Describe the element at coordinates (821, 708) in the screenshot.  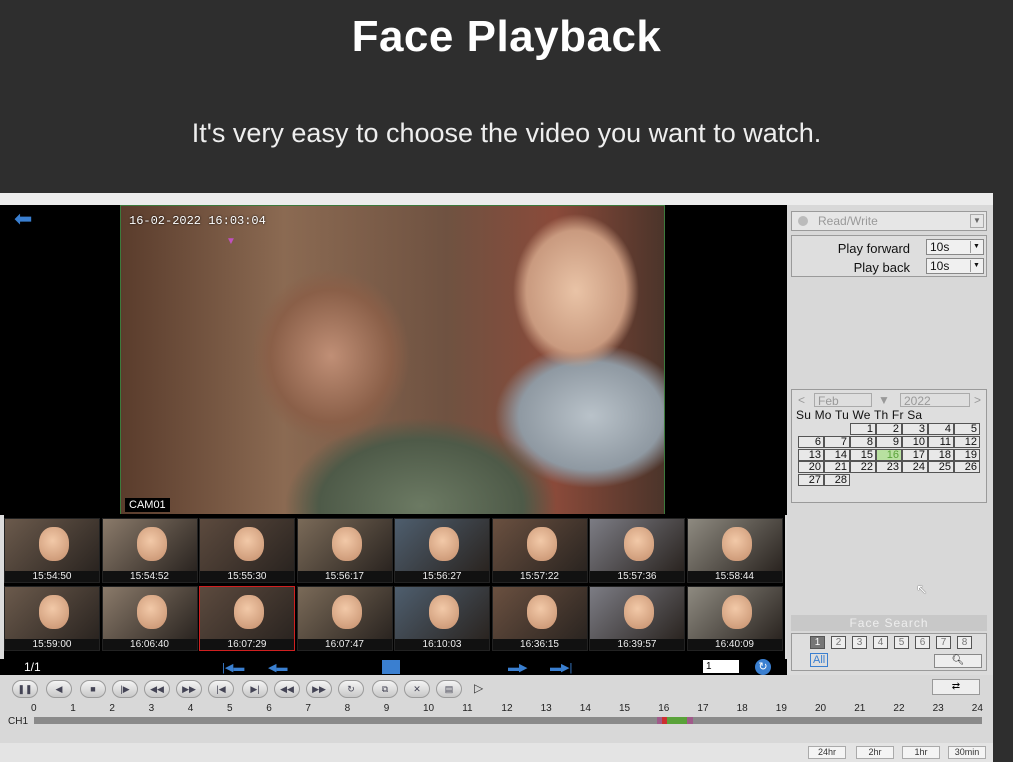
I see `hour-label: 20` at that location.